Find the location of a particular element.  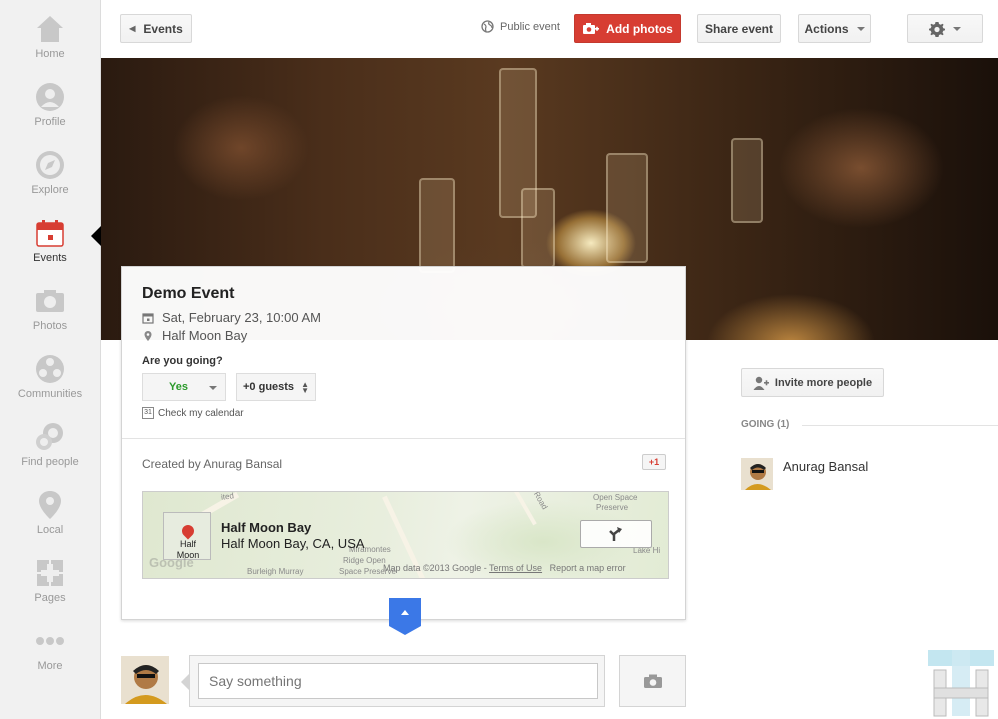

guests-value: +0 guests is located at coordinates (269, 387).